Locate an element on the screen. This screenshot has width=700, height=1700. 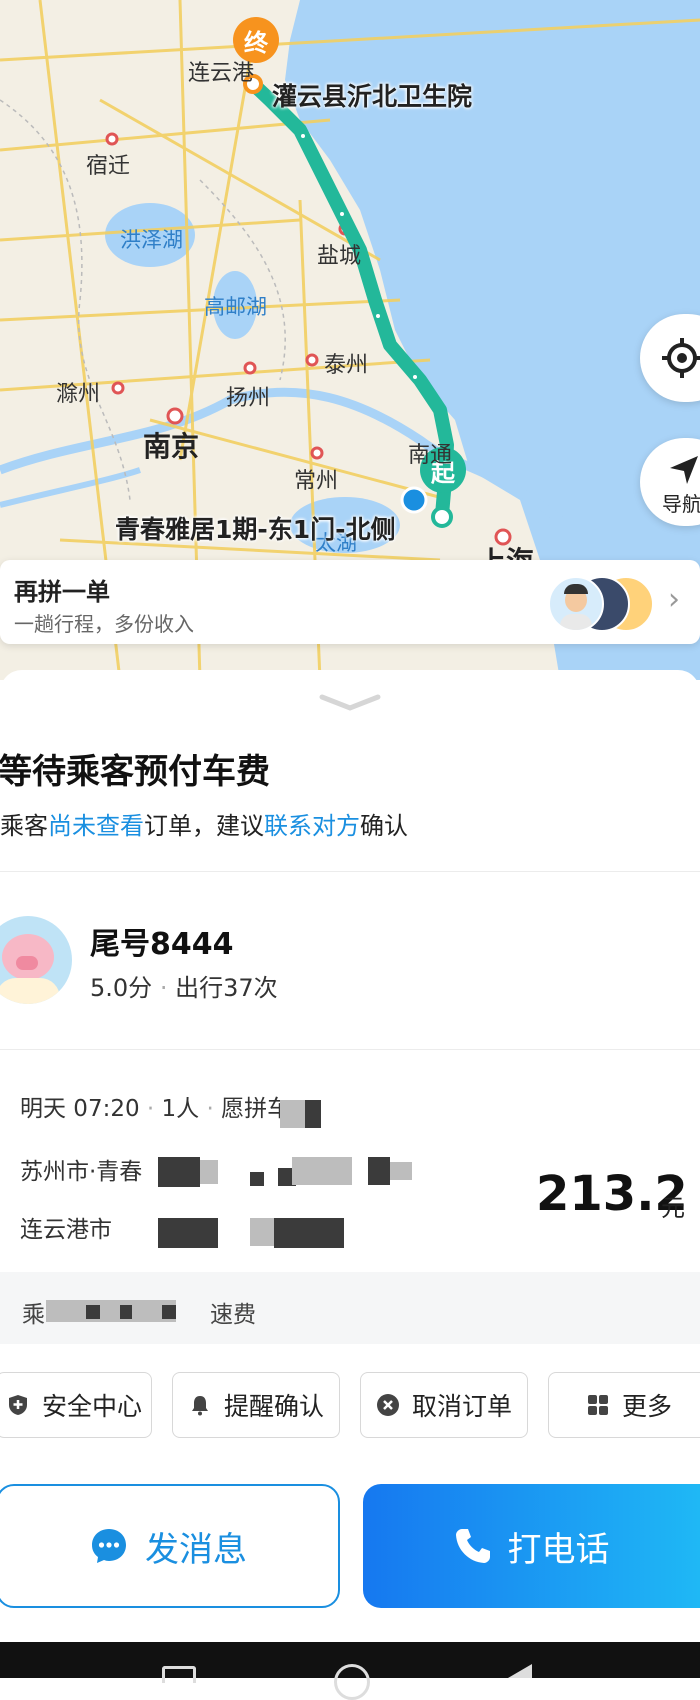
bell-icon is located at coordinates (199, 1406).